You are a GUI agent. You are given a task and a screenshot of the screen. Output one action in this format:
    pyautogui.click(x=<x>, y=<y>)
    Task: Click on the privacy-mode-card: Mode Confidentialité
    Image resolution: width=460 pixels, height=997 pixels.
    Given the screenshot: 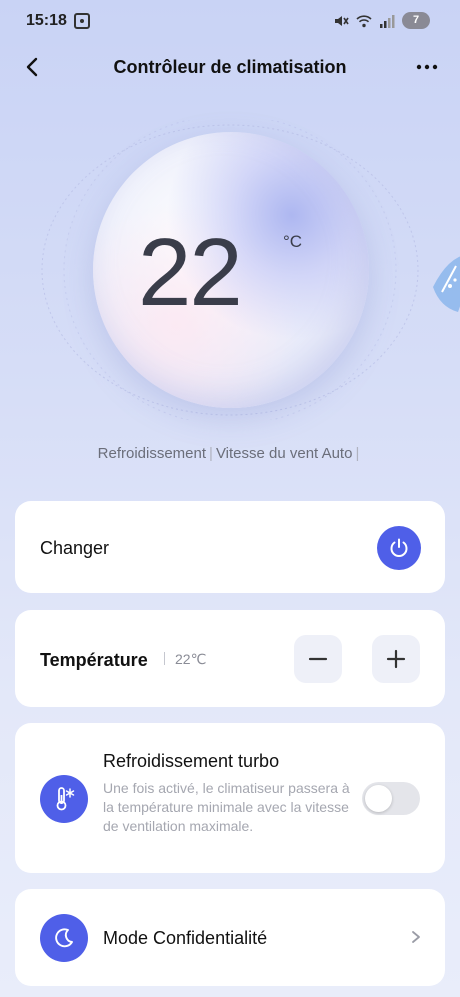 What is the action you would take?
    pyautogui.click(x=230, y=937)
    